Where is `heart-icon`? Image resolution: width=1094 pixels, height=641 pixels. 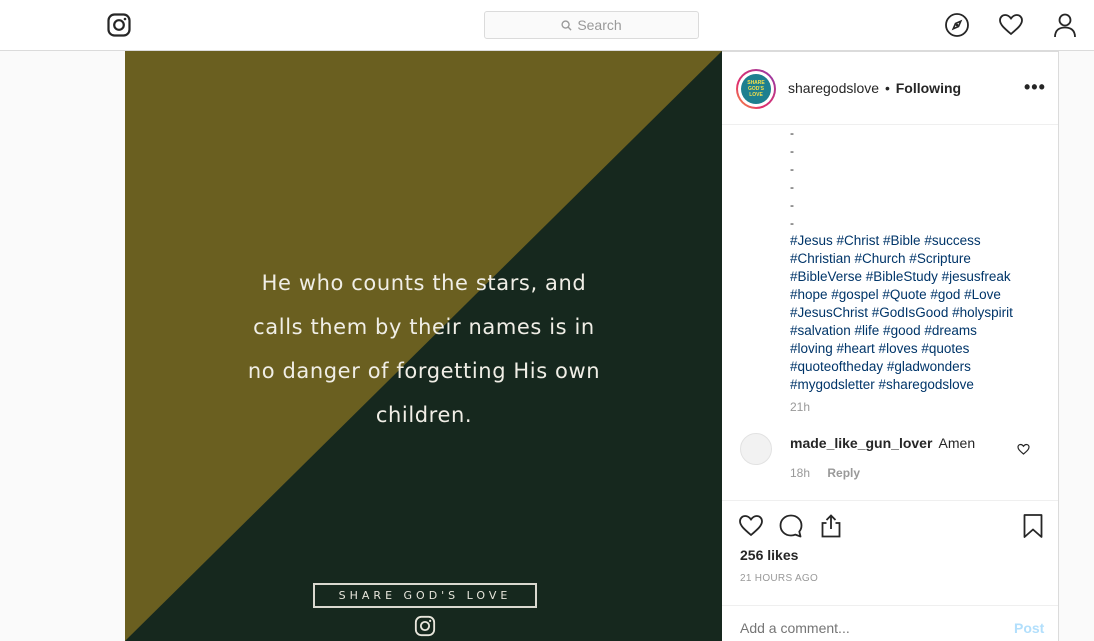 heart-icon is located at coordinates (1011, 25).